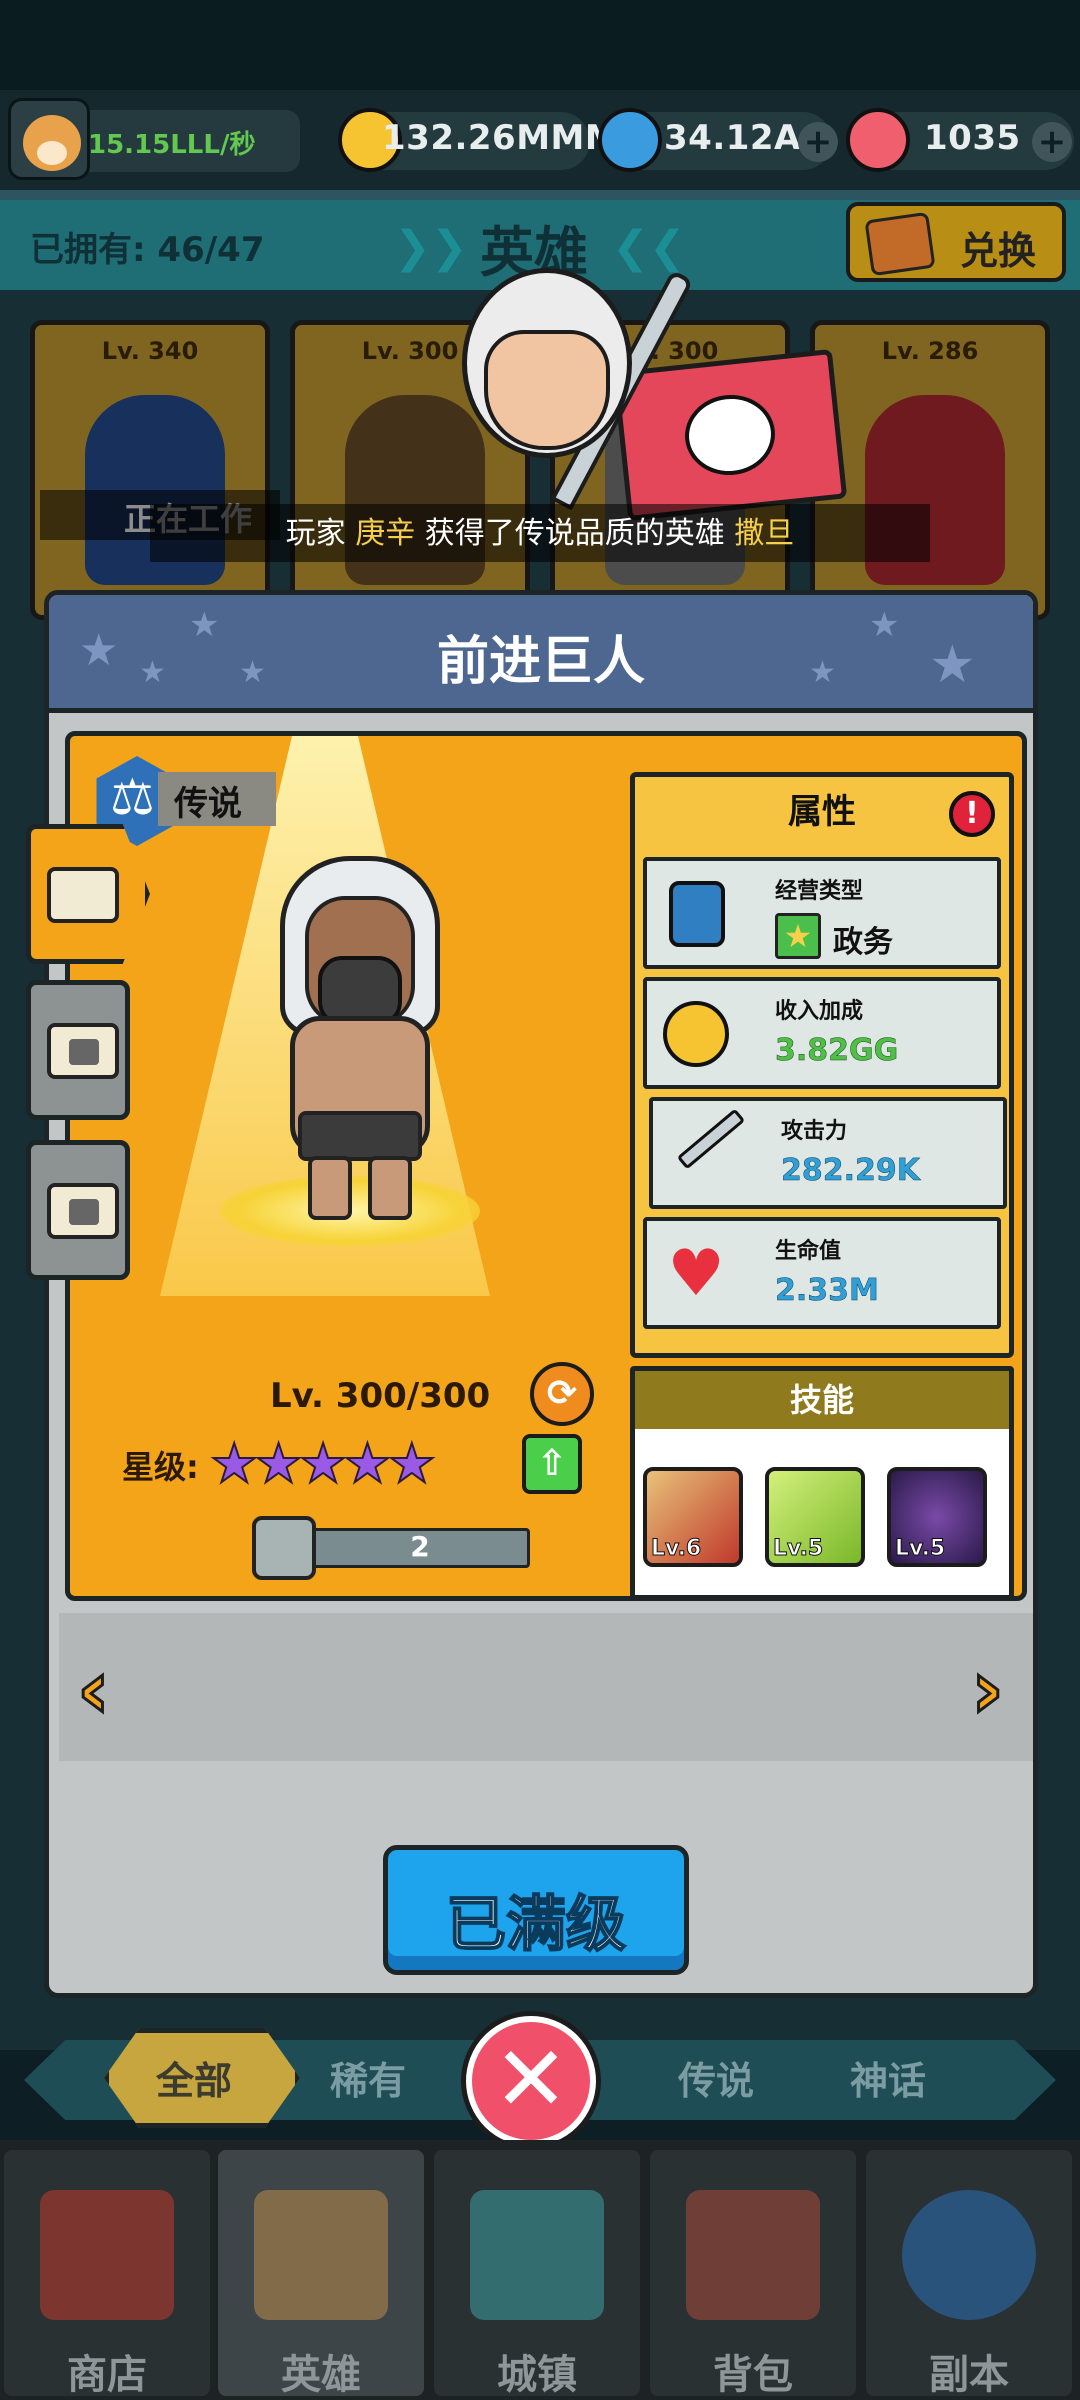  What do you see at coordinates (753, 2255) in the screenshot?
I see `backpack-icon` at bounding box center [753, 2255].